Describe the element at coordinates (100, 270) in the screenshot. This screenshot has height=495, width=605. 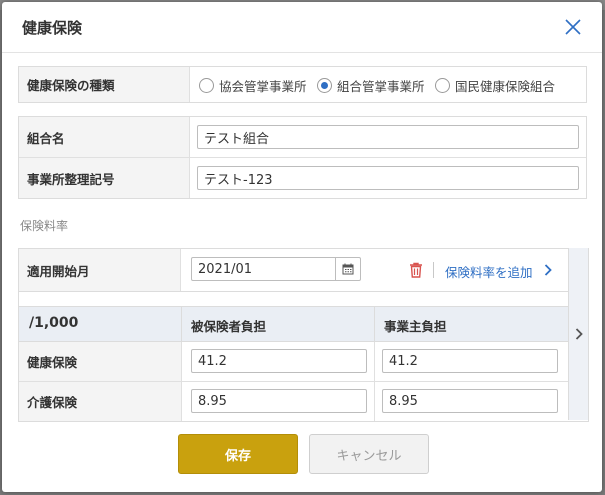
I see `start-month-label: 適用開始月` at that location.